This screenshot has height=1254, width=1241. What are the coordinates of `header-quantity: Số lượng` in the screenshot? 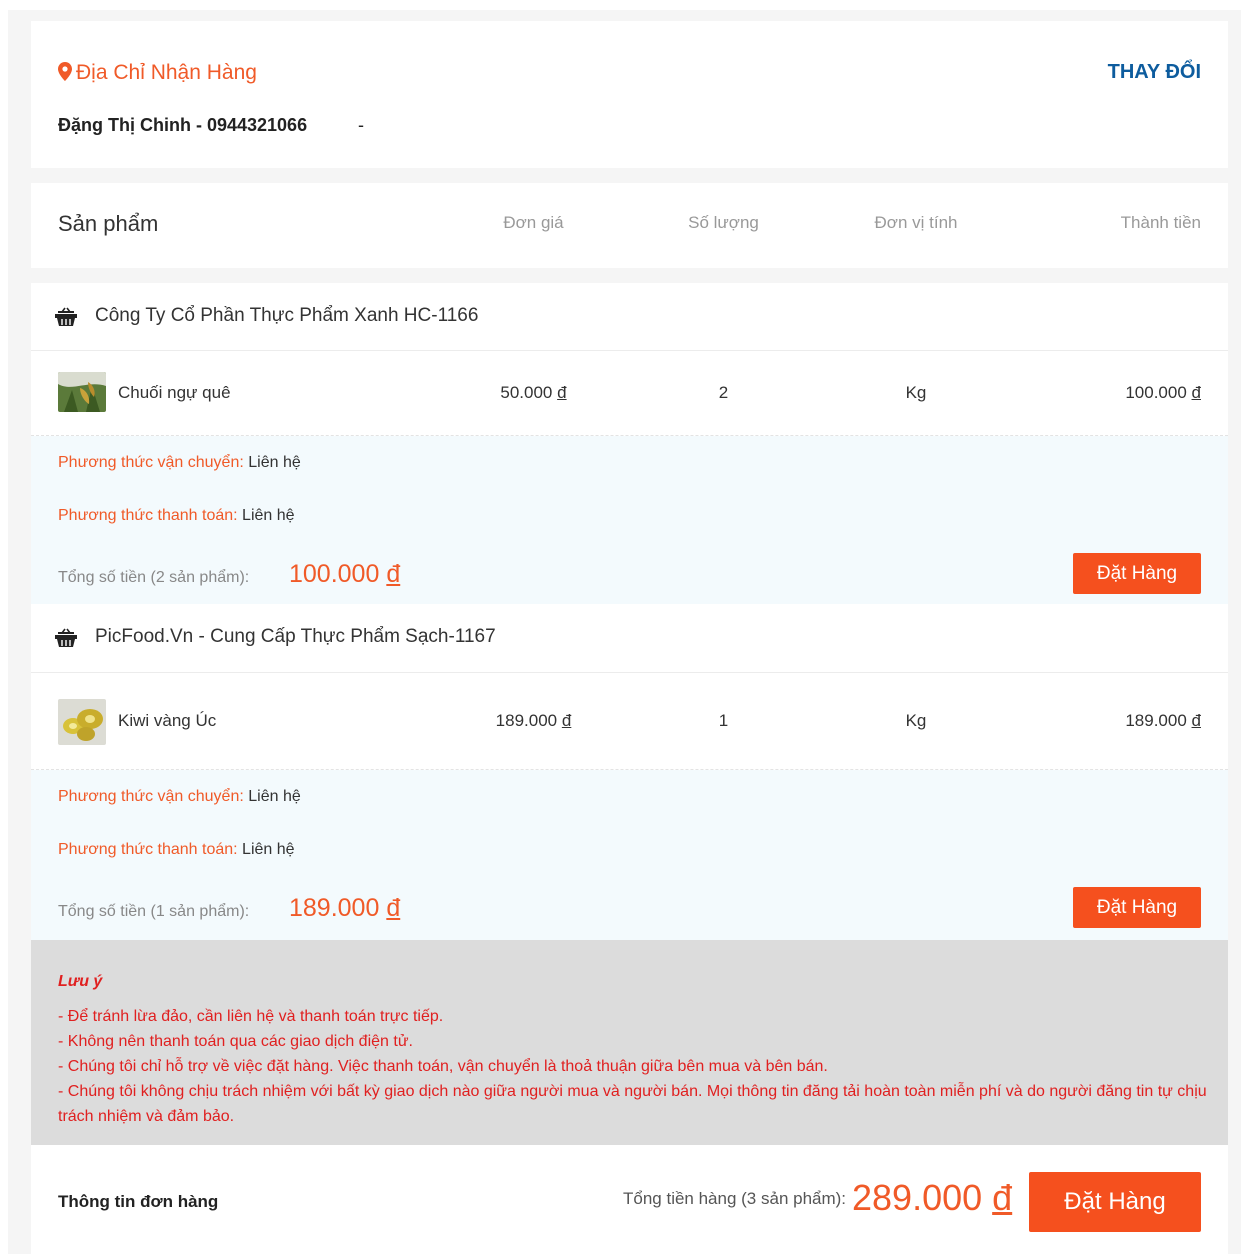 It's located at (723, 222).